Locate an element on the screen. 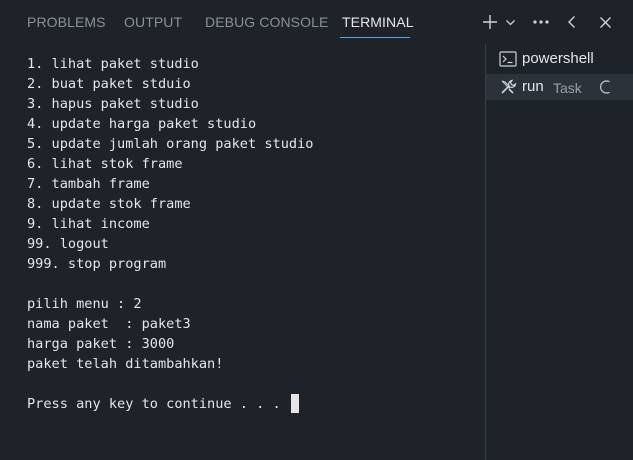 Image resolution: width=633 pixels, height=460 pixels. chevron-down-icon is located at coordinates (510, 22).